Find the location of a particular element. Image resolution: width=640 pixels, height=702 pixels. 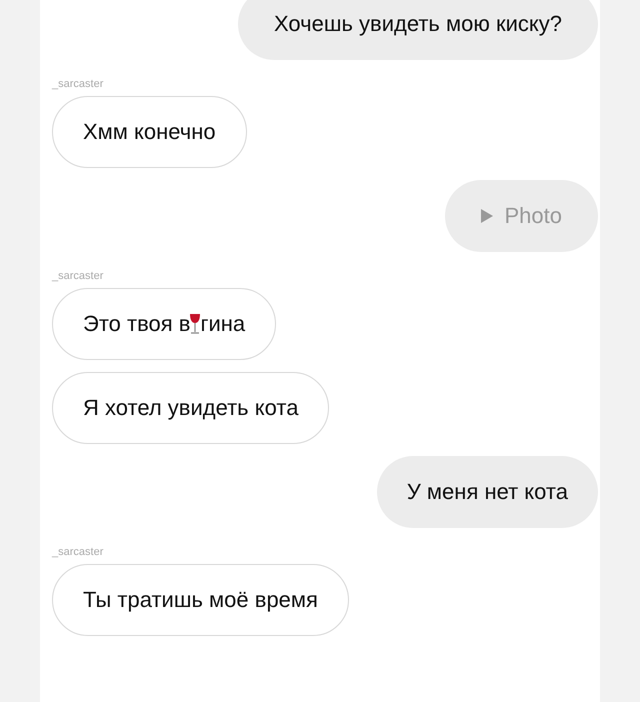

message-text: гина is located at coordinates (223, 324).